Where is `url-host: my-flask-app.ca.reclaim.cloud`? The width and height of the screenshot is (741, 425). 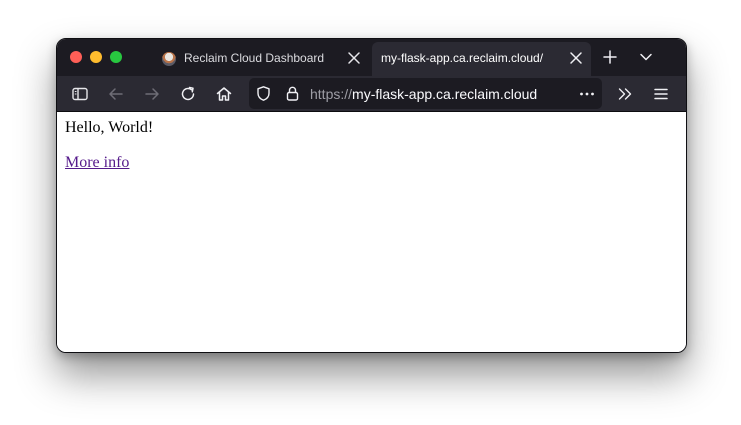
url-host: my-flask-app.ca.reclaim.cloud is located at coordinates (445, 94).